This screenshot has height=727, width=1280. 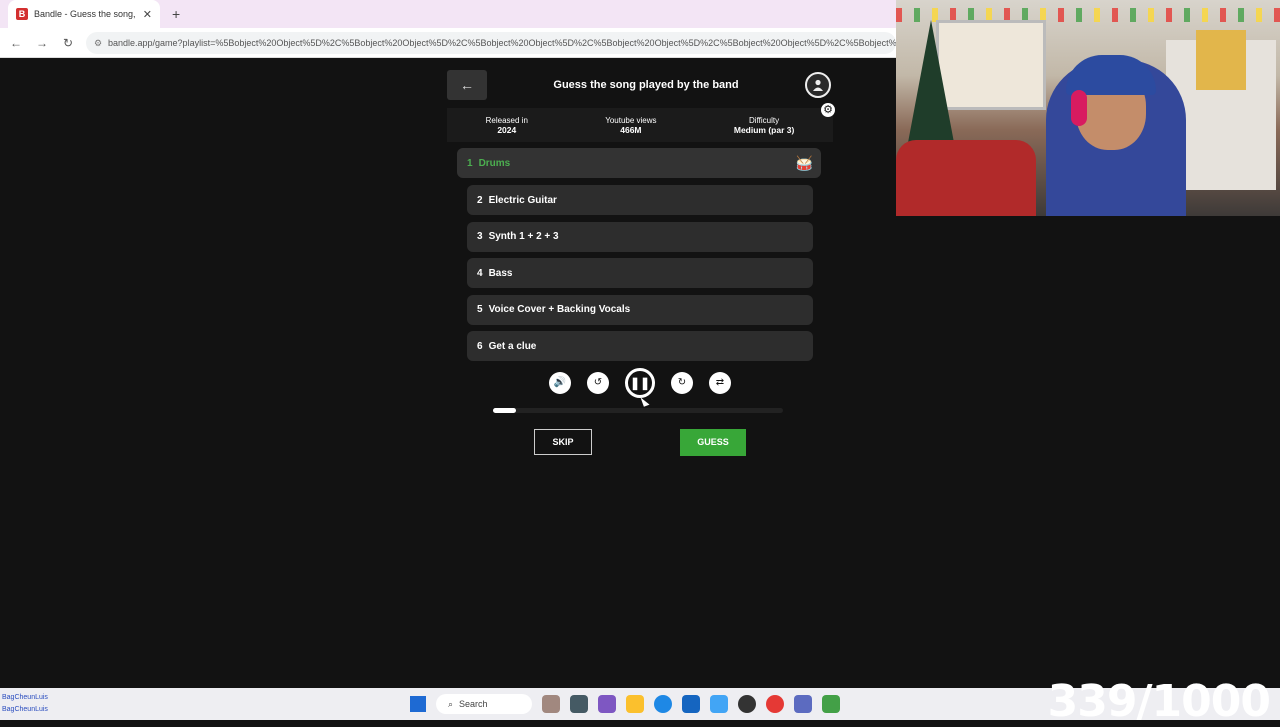 I want to click on poster, so click(x=1221, y=60).